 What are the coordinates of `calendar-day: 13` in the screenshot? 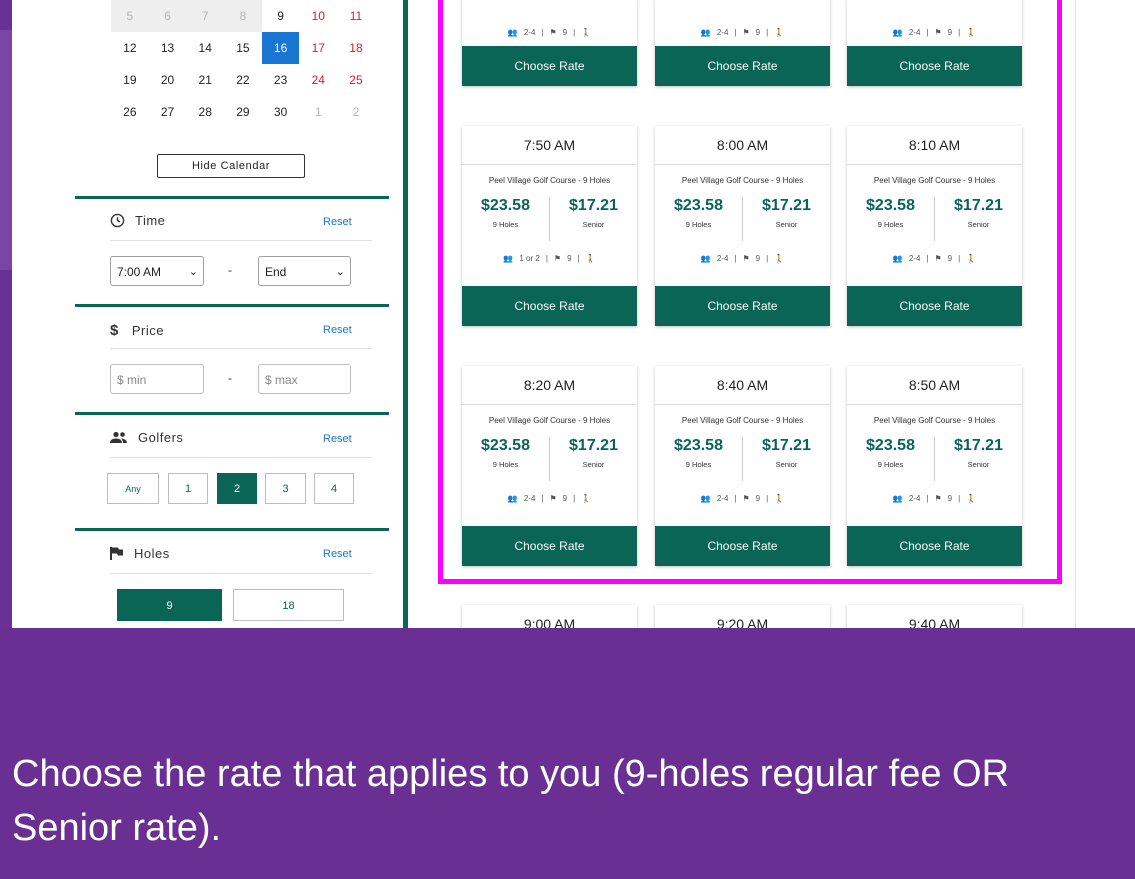 It's located at (168, 48).